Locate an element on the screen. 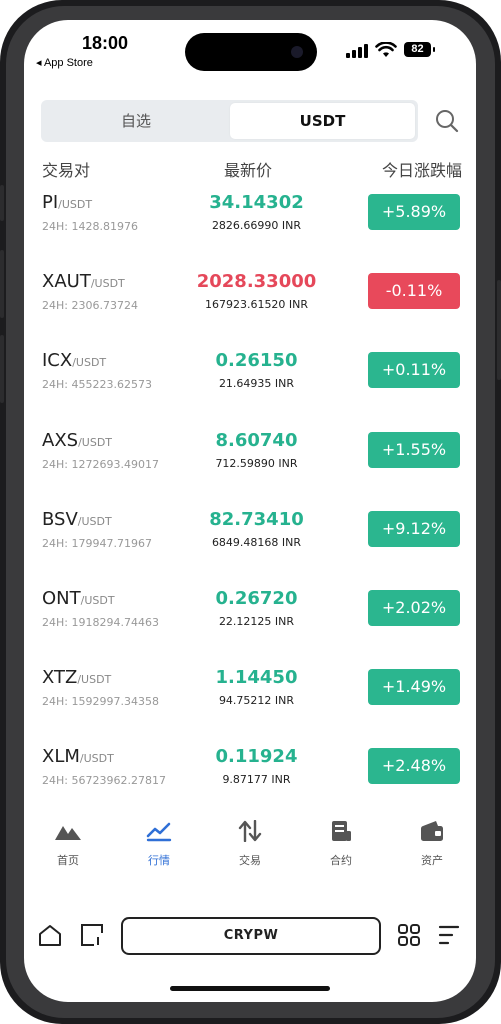 This screenshot has height=1024, width=501. status-bar: 18:00 ◂ App Store 82 is located at coordinates (250, 50).